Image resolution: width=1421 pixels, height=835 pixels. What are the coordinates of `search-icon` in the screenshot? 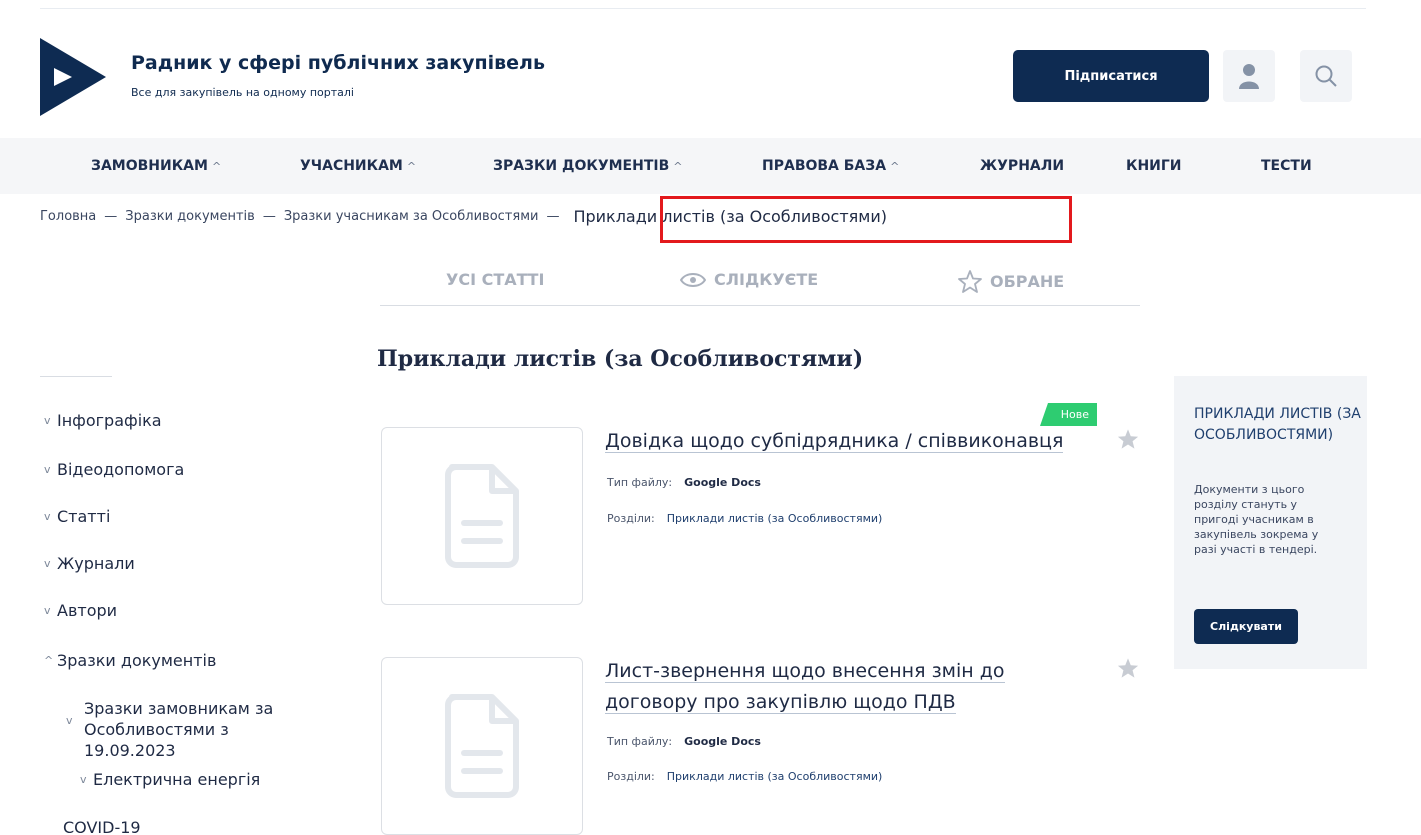 It's located at (1326, 76).